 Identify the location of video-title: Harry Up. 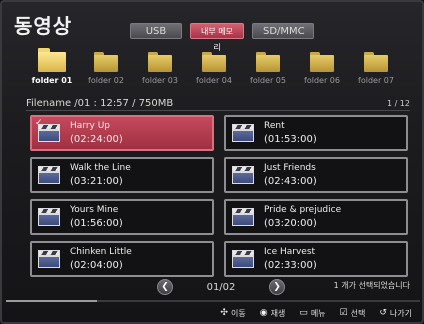
(90, 126).